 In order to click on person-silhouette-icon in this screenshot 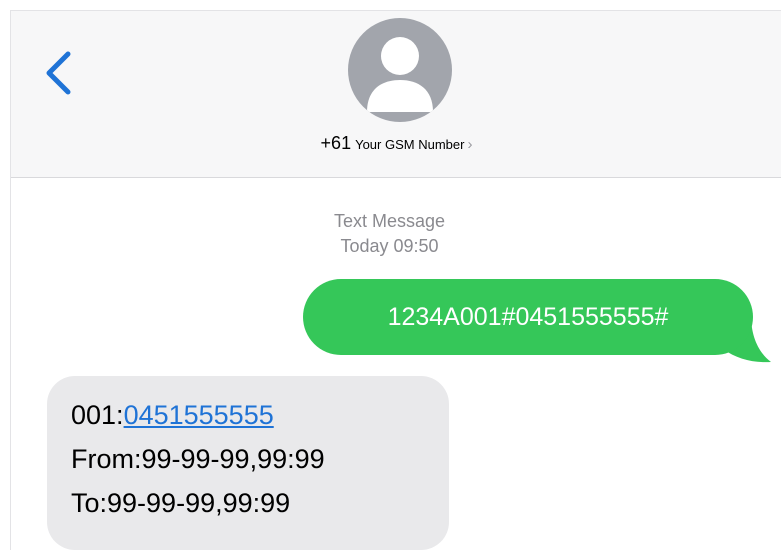, I will do `click(400, 74)`.